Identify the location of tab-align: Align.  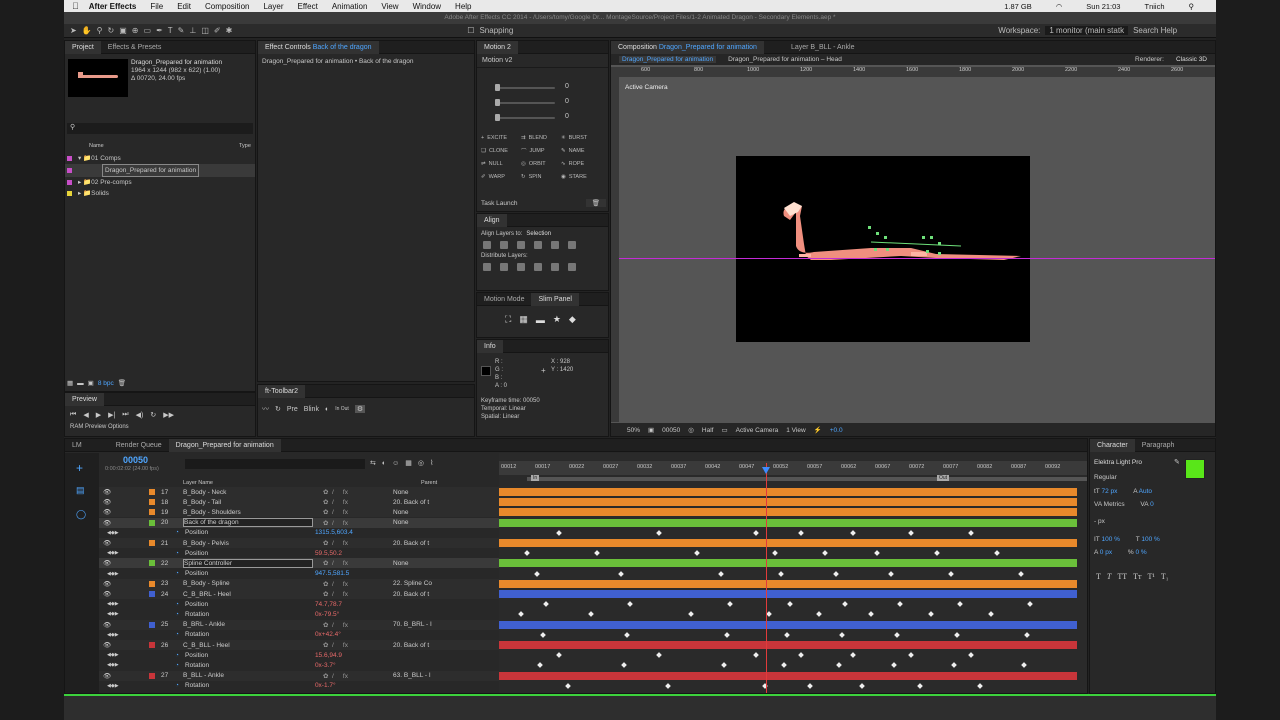
(492, 220).